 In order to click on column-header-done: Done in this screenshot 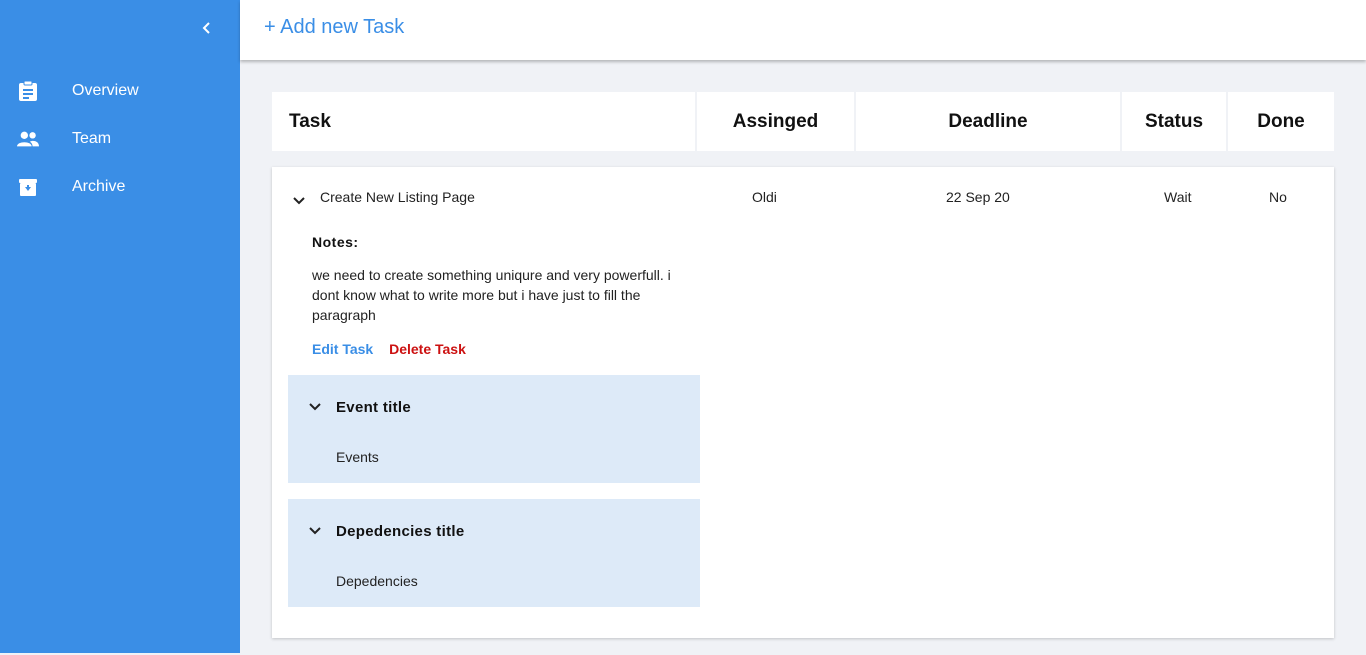, I will do `click(1281, 121)`.